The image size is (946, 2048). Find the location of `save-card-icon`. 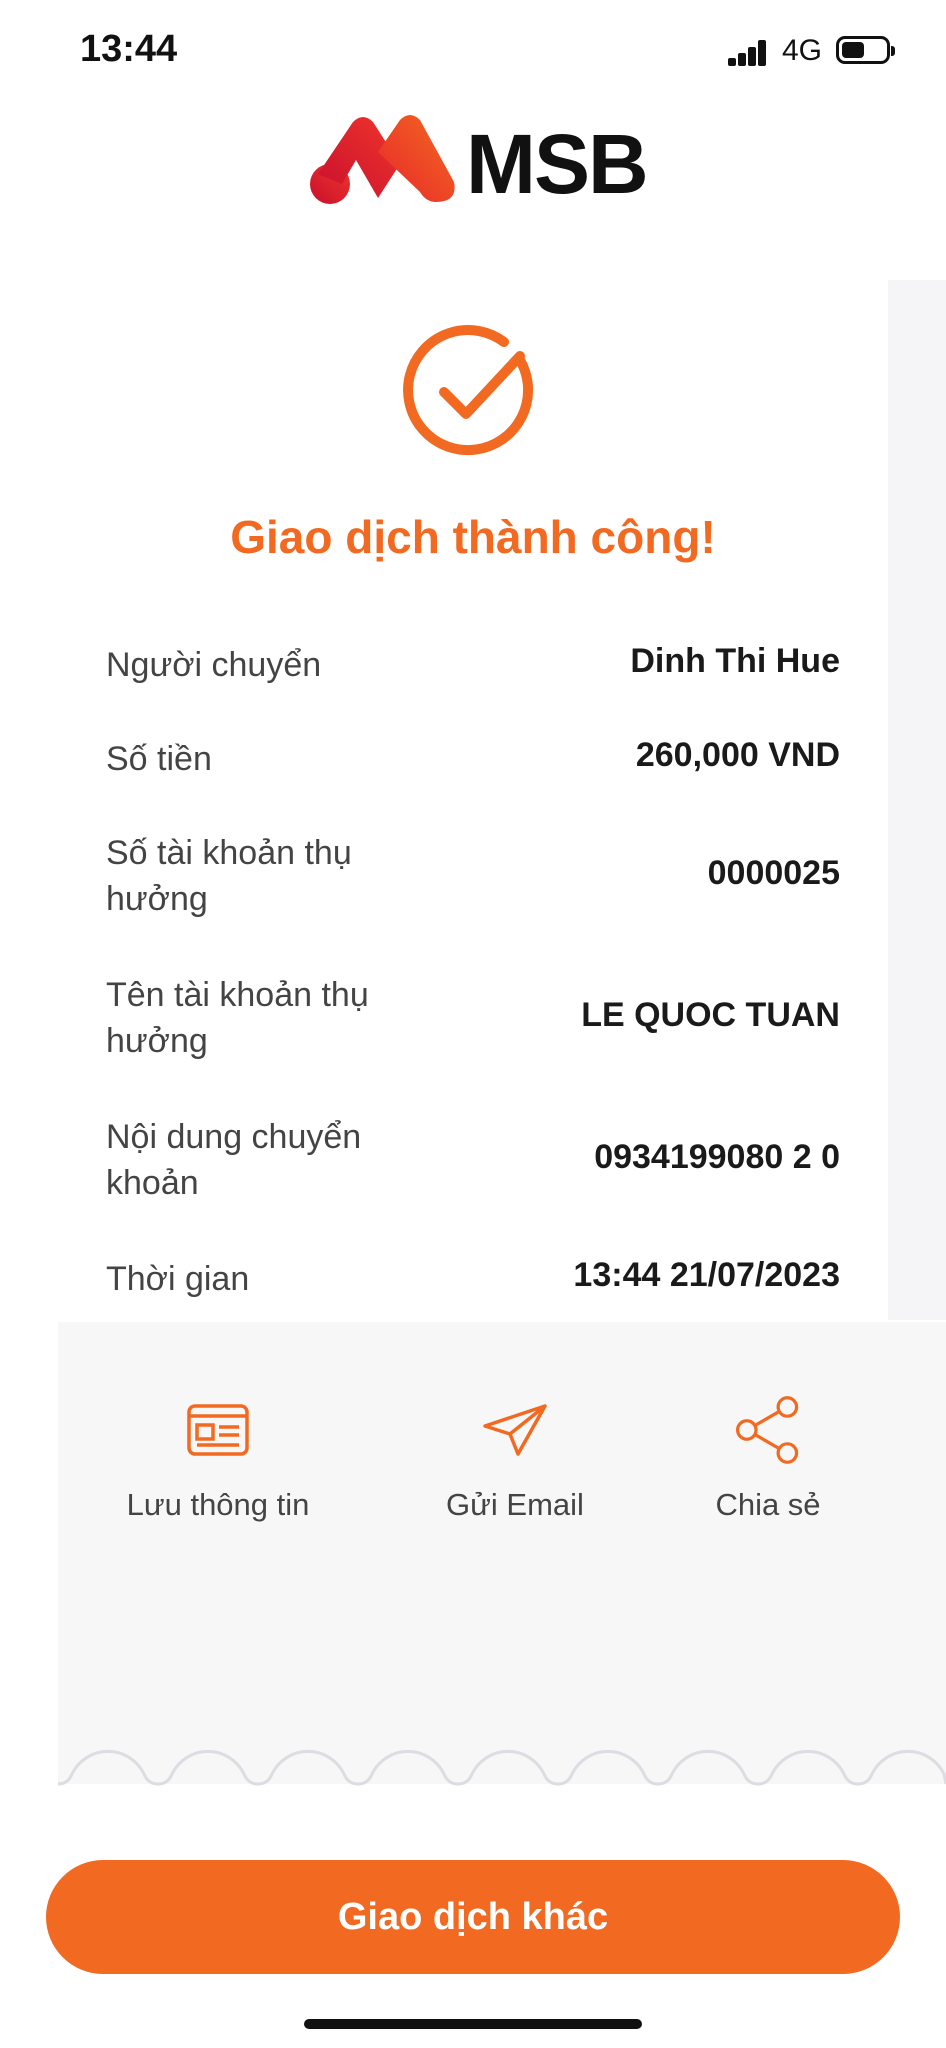

save-card-icon is located at coordinates (218, 1430).